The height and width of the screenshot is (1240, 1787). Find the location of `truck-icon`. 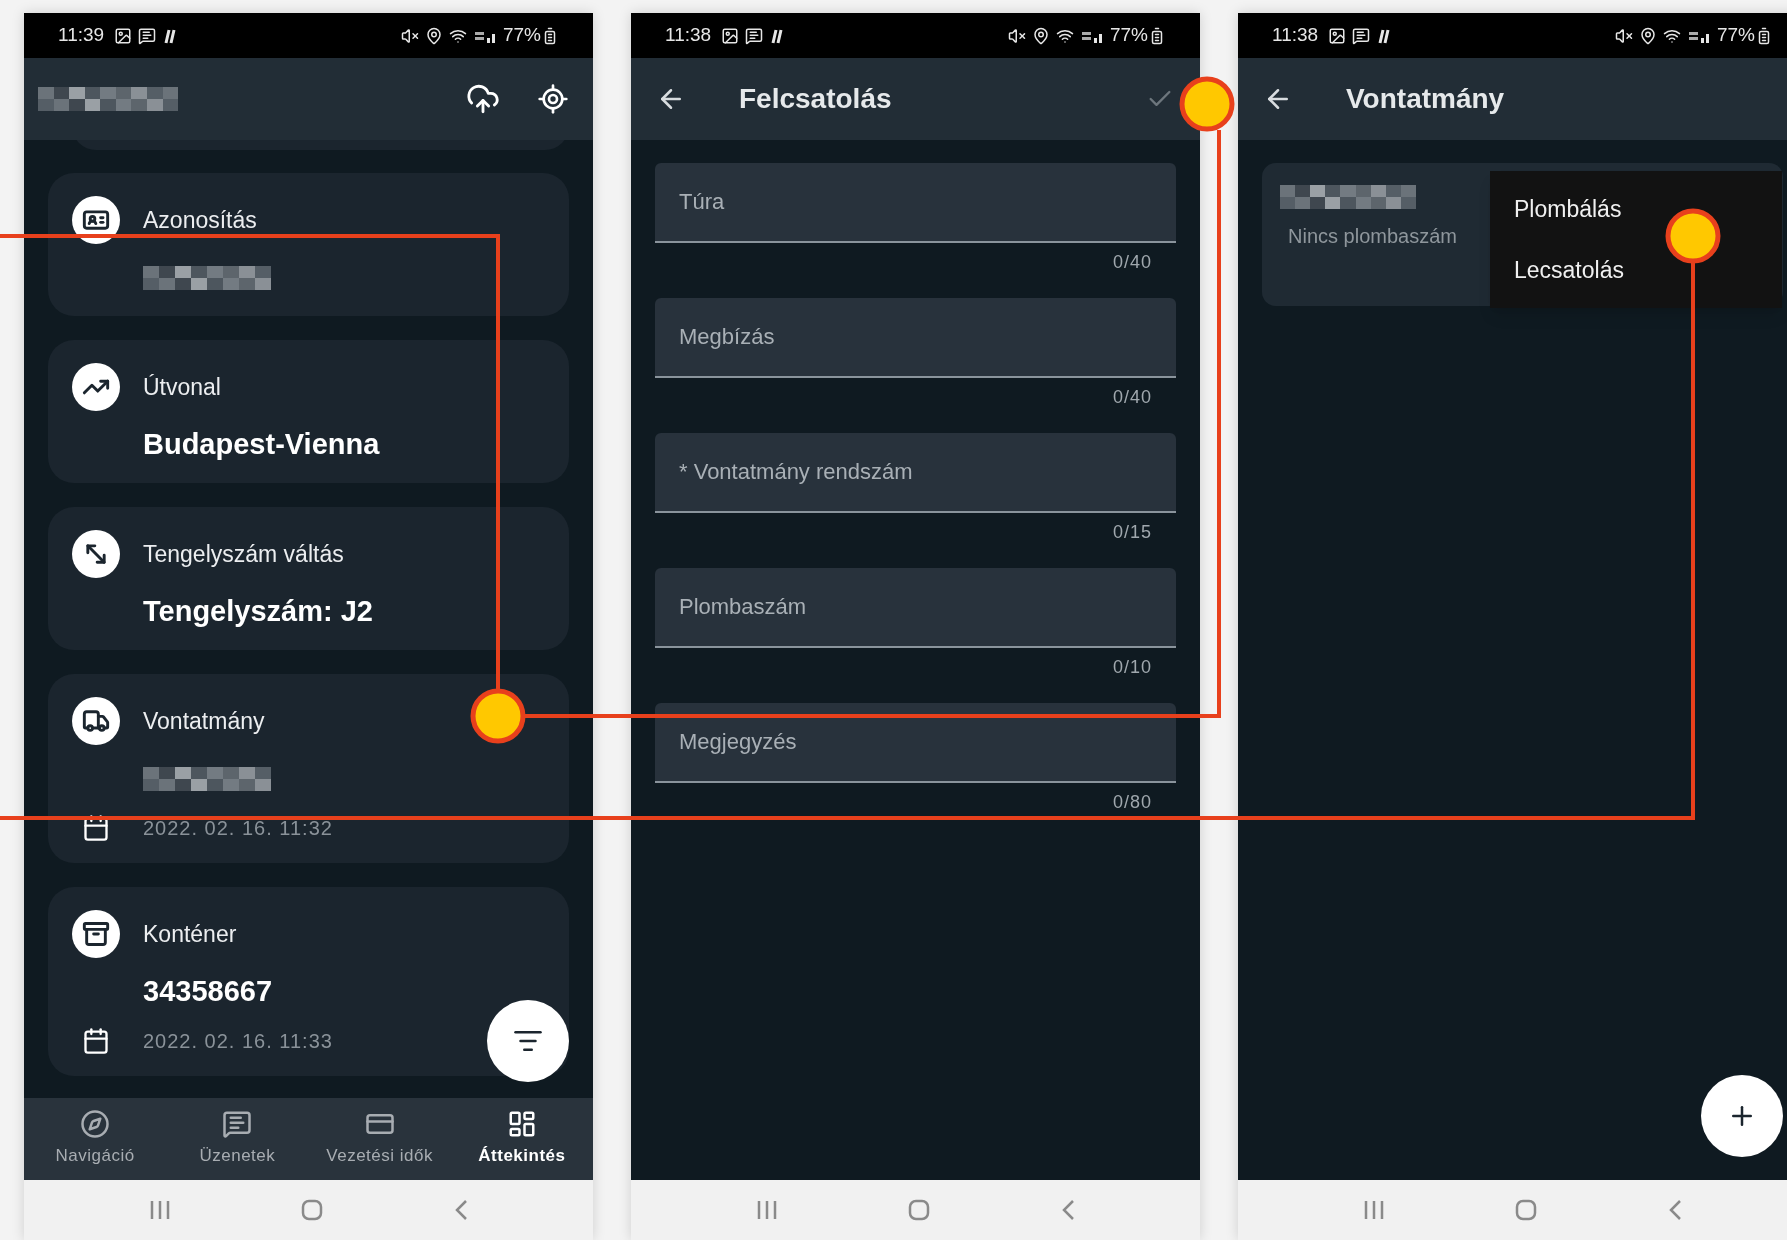

truck-icon is located at coordinates (96, 721).